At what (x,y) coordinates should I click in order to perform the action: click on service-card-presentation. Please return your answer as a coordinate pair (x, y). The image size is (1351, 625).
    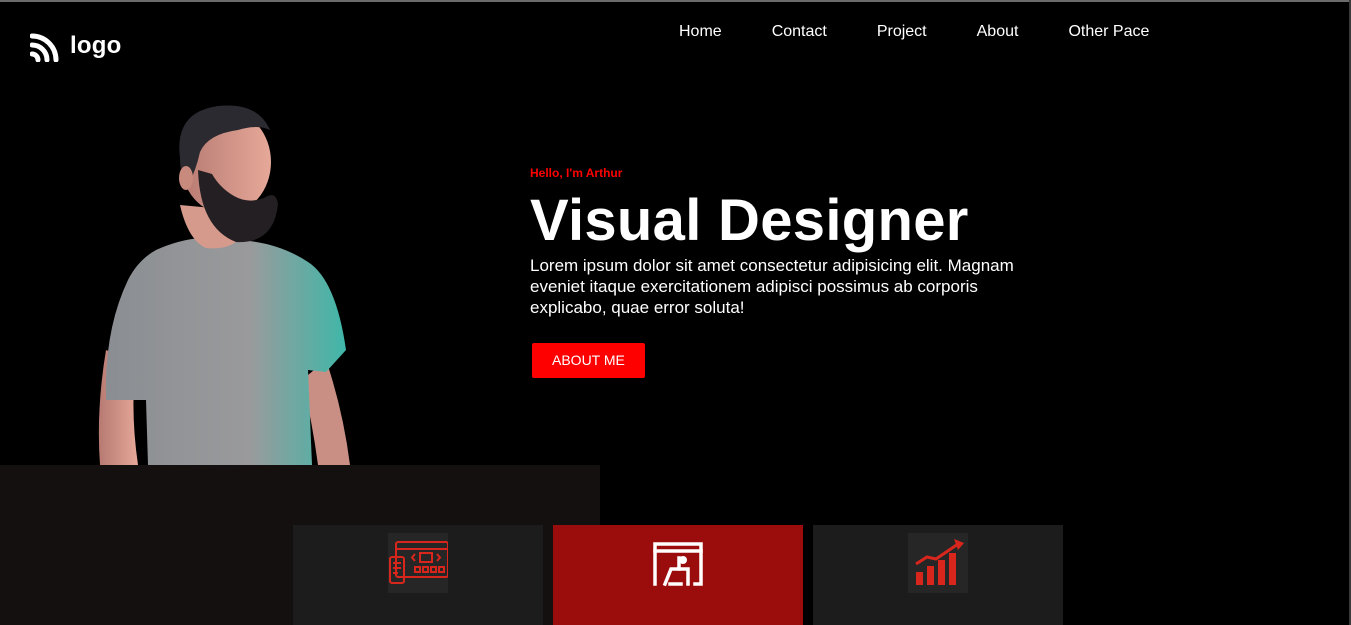
    Looking at the image, I should click on (678, 575).